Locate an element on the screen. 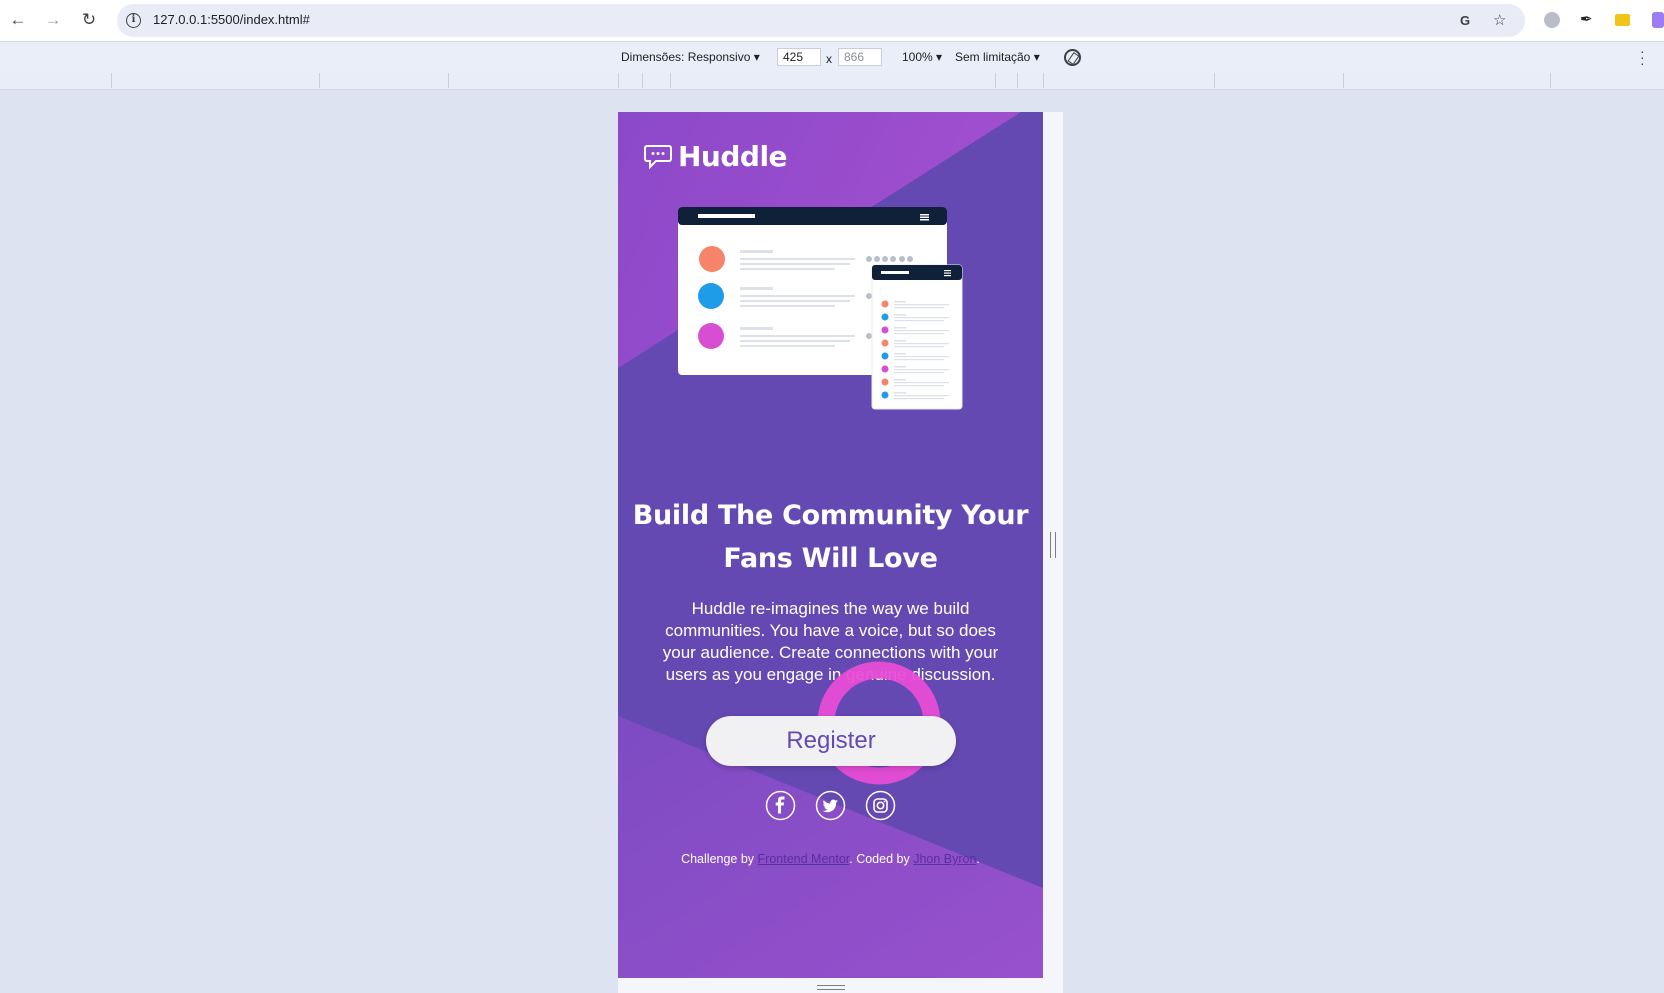  zoom-label: 100% is located at coordinates (917, 57).